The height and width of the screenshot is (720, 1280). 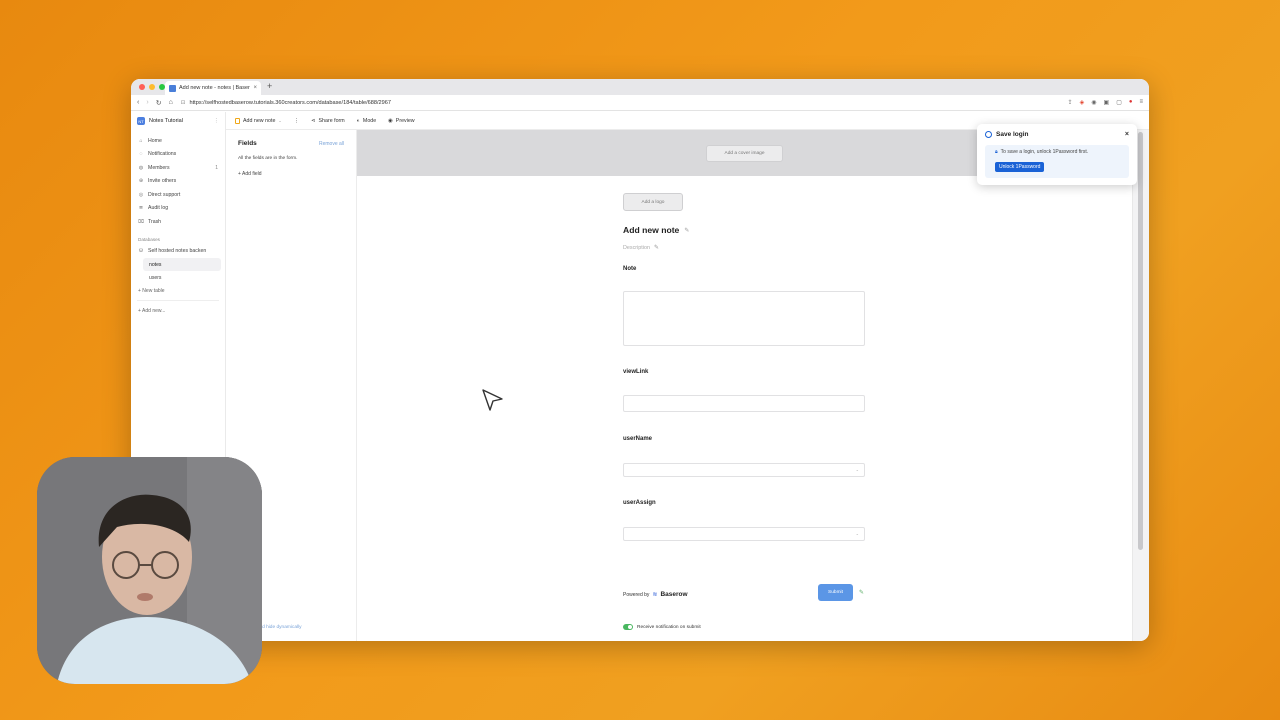 I want to click on sidebar-divider, so click(x=178, y=300).